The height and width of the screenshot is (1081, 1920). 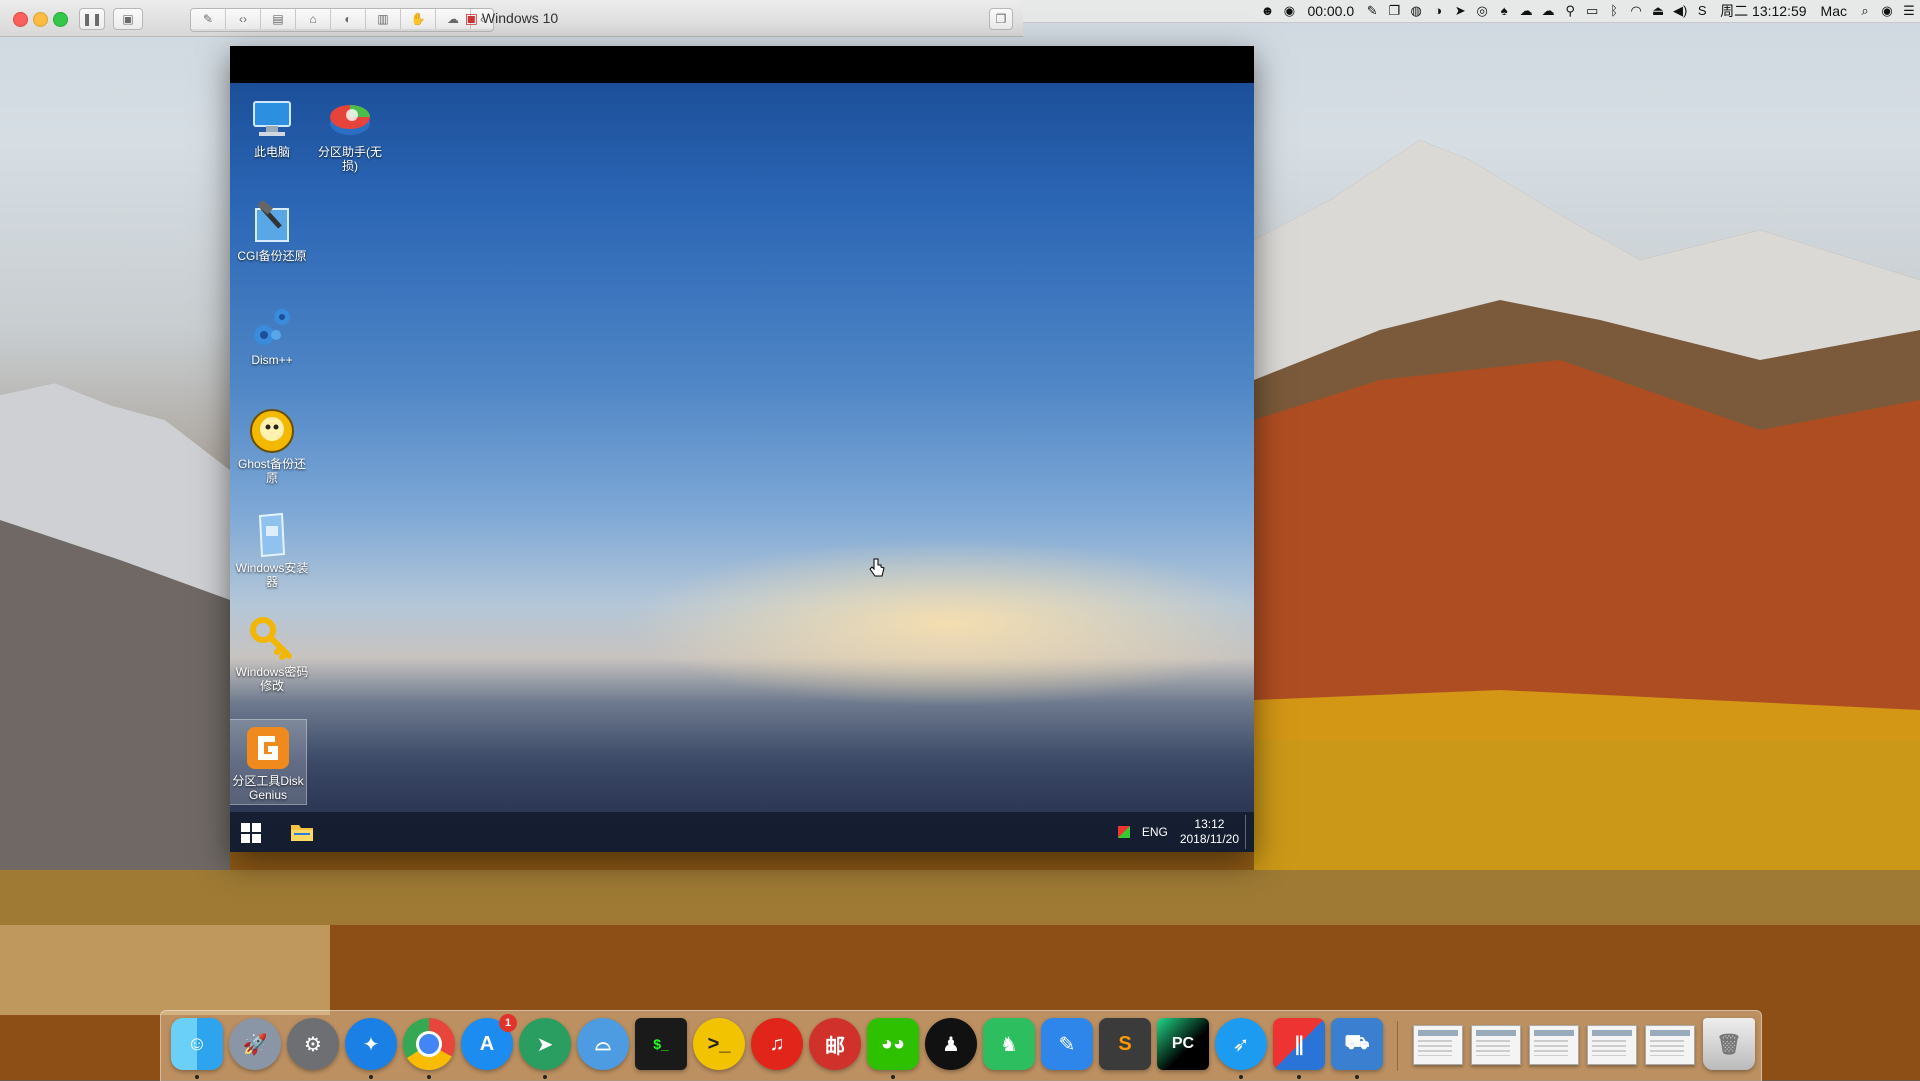 I want to click on desktop-icon-partition-assistant: 分区助手(无损), so click(x=350, y=134).